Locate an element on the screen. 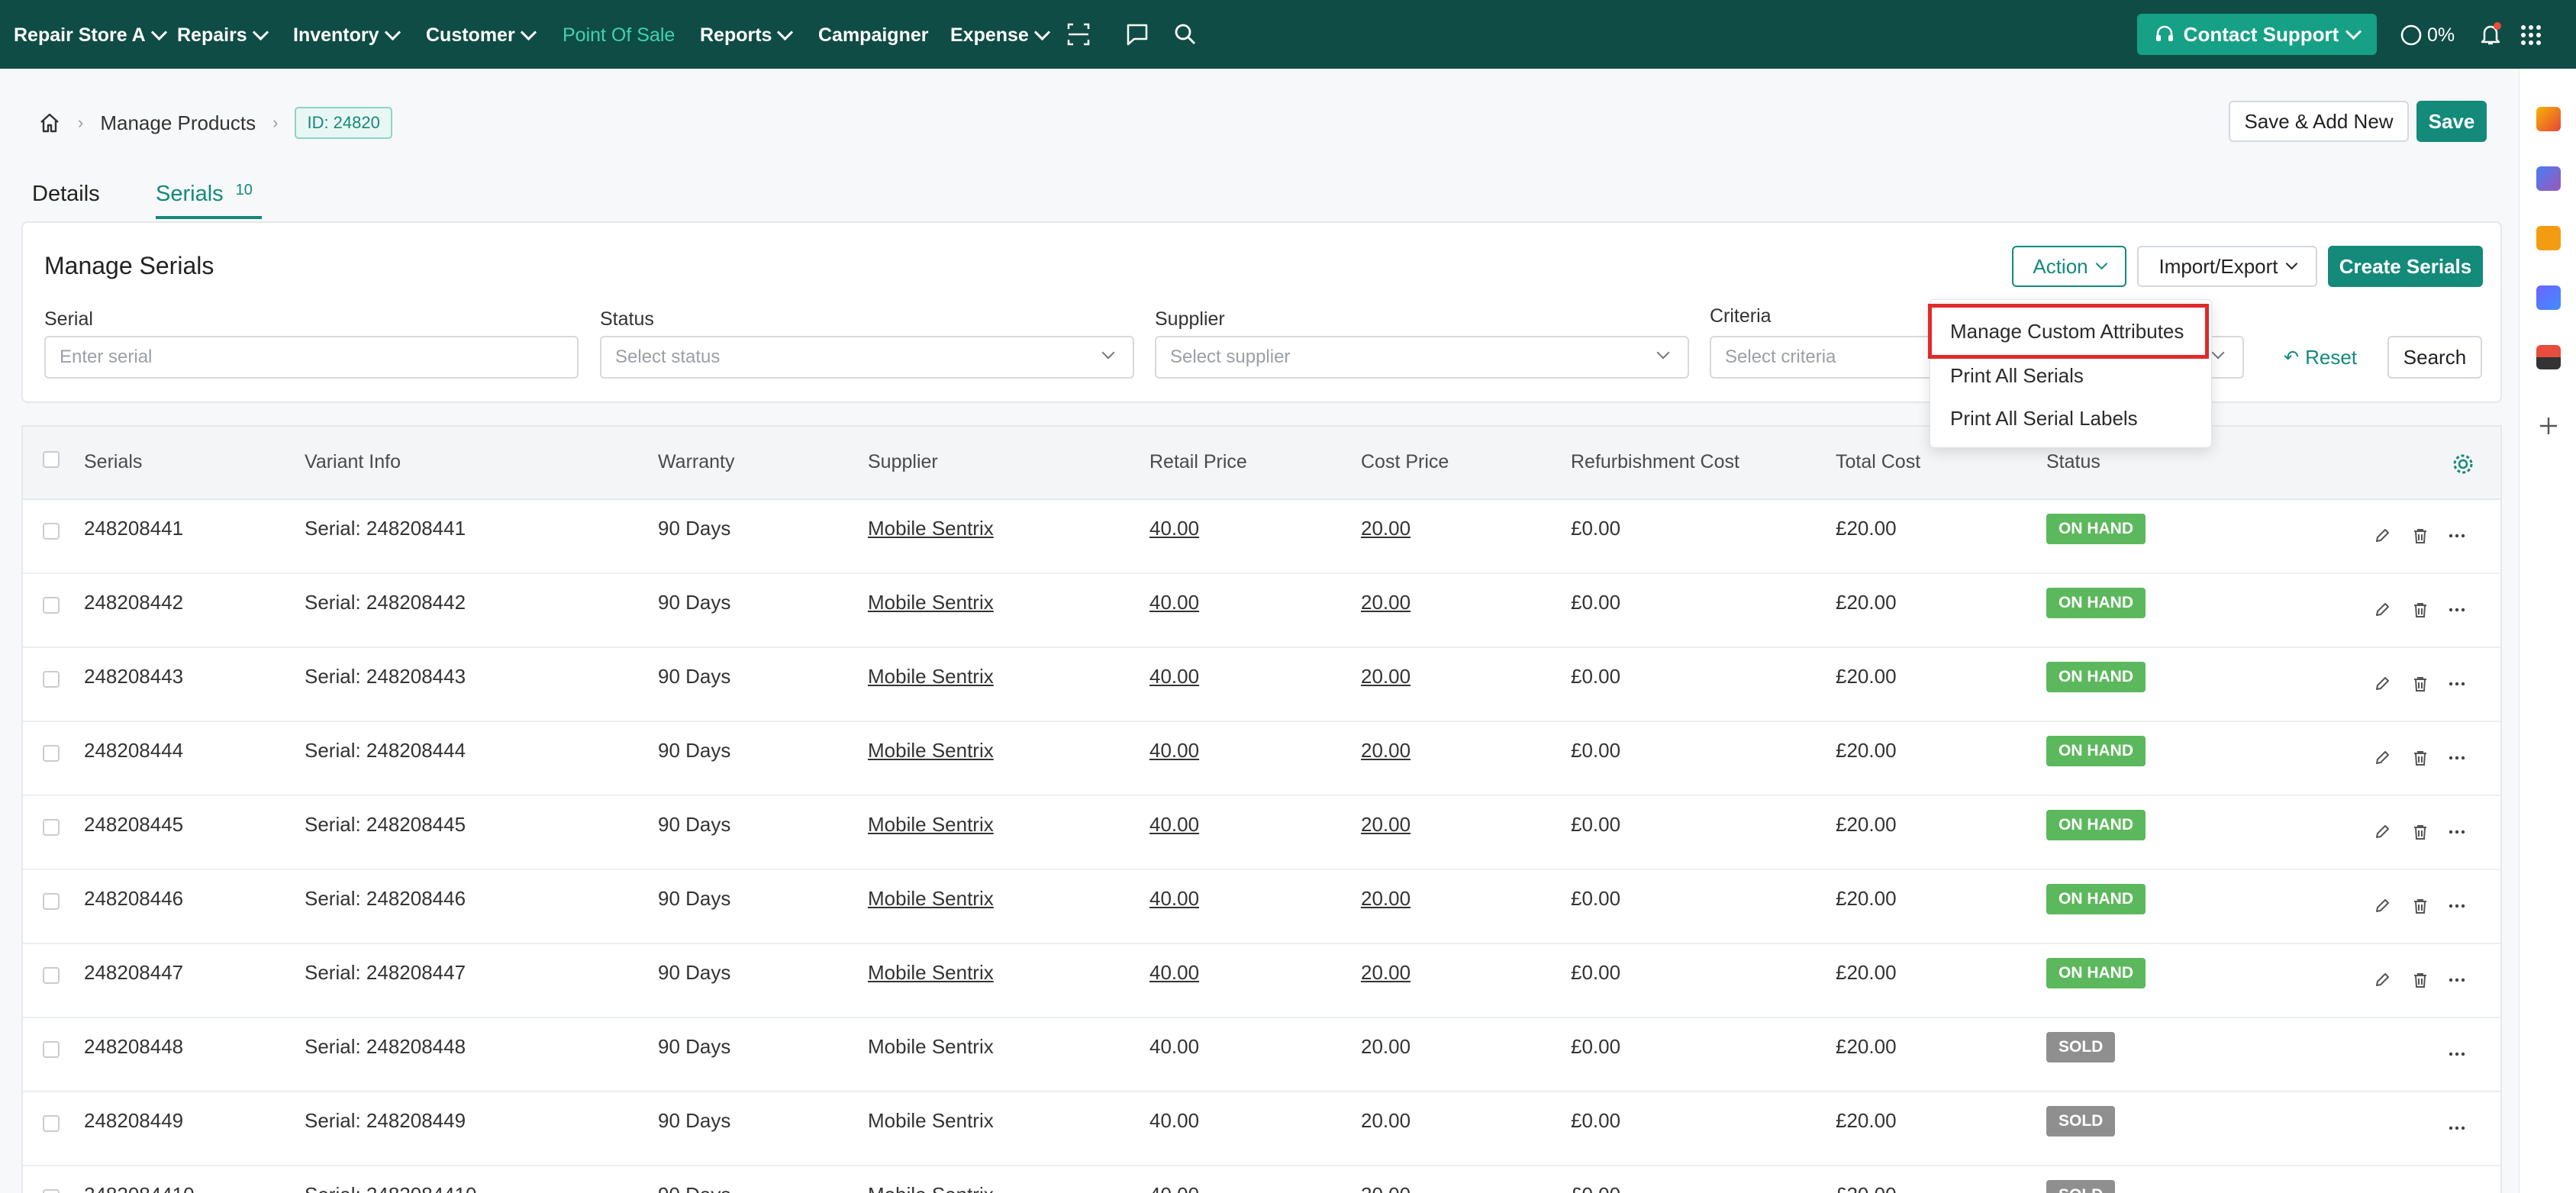  search-button: Search is located at coordinates (2435, 357).